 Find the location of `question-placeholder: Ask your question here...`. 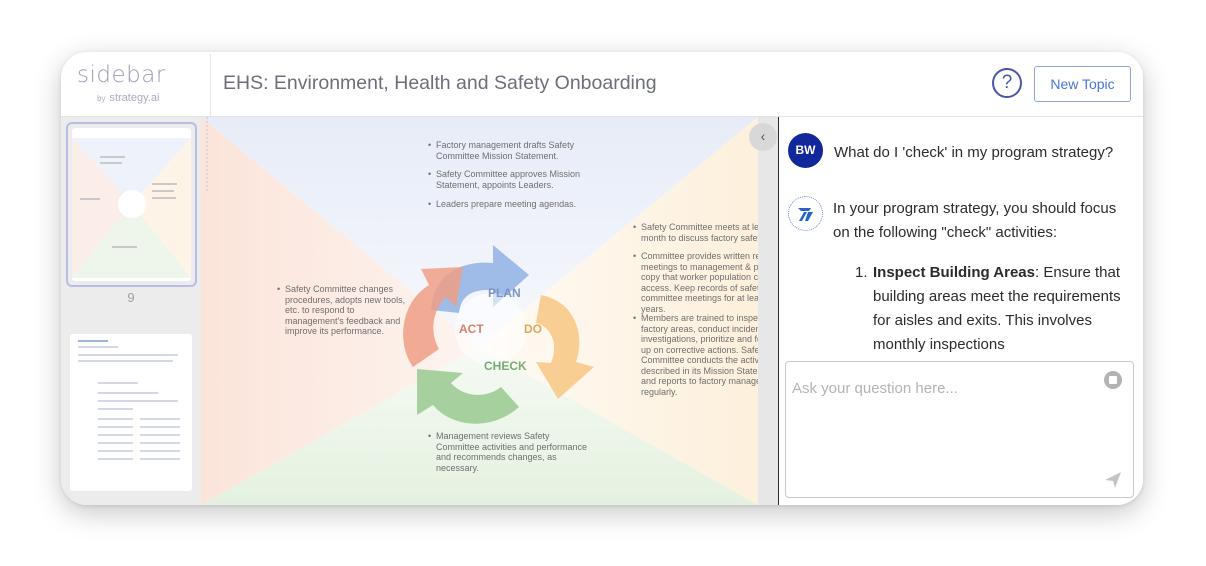

question-placeholder: Ask your question here... is located at coordinates (875, 388).